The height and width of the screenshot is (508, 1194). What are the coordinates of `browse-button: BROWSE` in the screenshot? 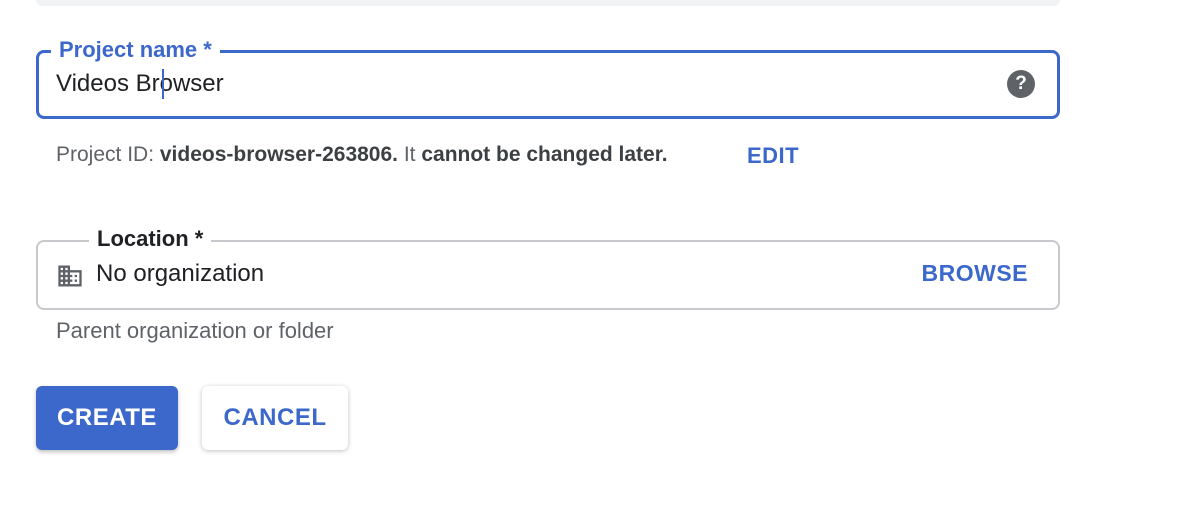 It's located at (975, 273).